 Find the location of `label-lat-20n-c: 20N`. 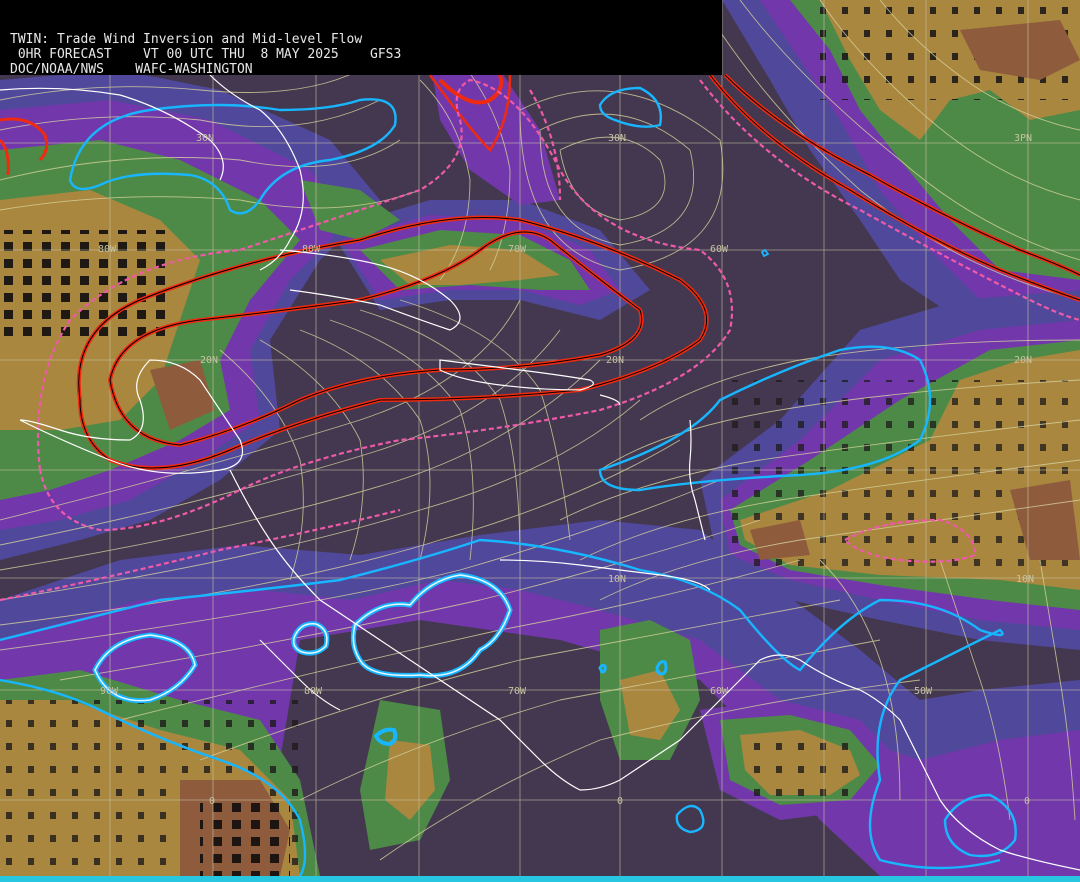

label-lat-20n-c: 20N is located at coordinates (1023, 360).